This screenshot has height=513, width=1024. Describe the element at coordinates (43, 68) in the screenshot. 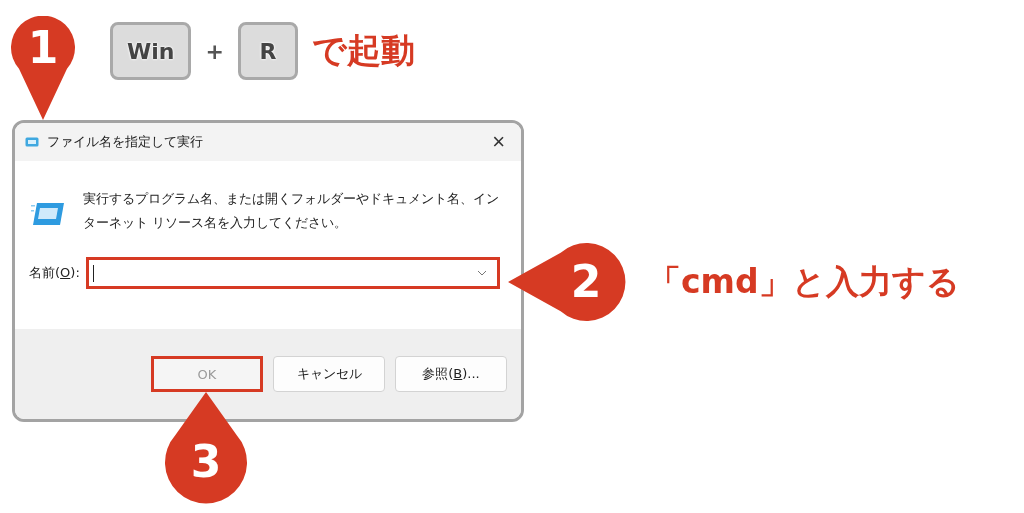

I see `step-marker: 1` at that location.